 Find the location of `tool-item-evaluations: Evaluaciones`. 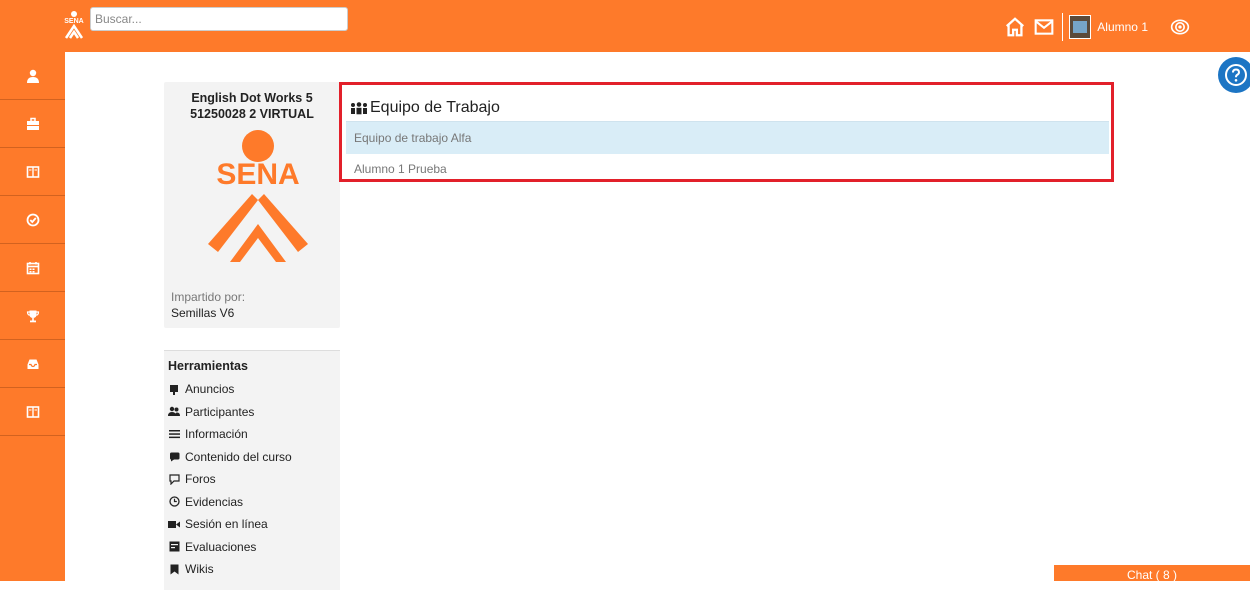

tool-item-evaluations: Evaluaciones is located at coordinates (230, 547).